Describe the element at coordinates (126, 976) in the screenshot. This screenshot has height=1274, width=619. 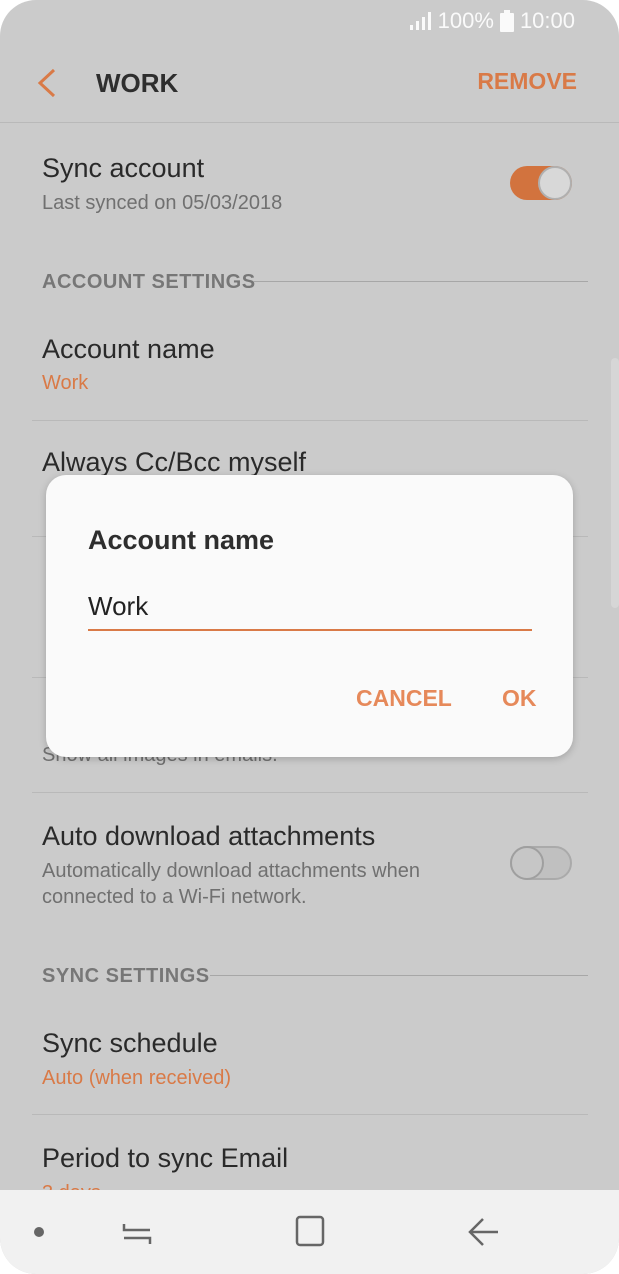
I see `sync-settings-header: SYNC SETTINGS` at that location.